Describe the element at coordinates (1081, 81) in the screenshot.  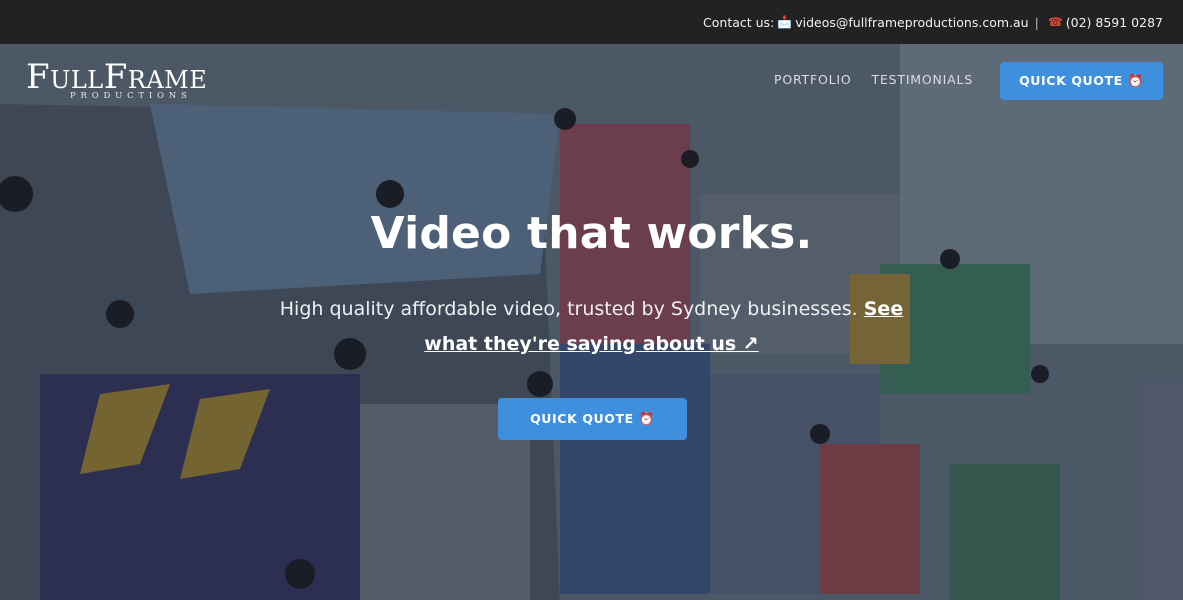
I see `nav-quick-quote-button: QUICK QUOTE ⏰` at that location.